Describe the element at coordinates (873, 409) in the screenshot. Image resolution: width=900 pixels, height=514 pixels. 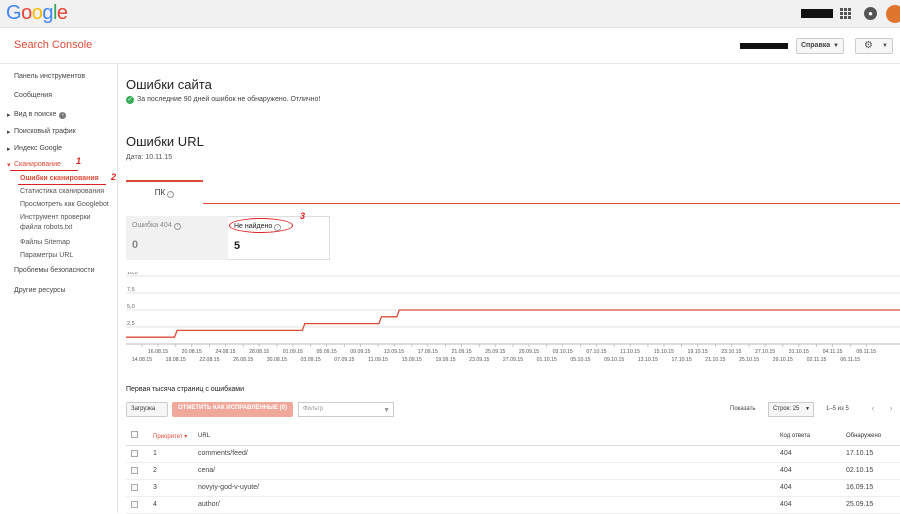
I see `prev-page-button: ‹` at that location.